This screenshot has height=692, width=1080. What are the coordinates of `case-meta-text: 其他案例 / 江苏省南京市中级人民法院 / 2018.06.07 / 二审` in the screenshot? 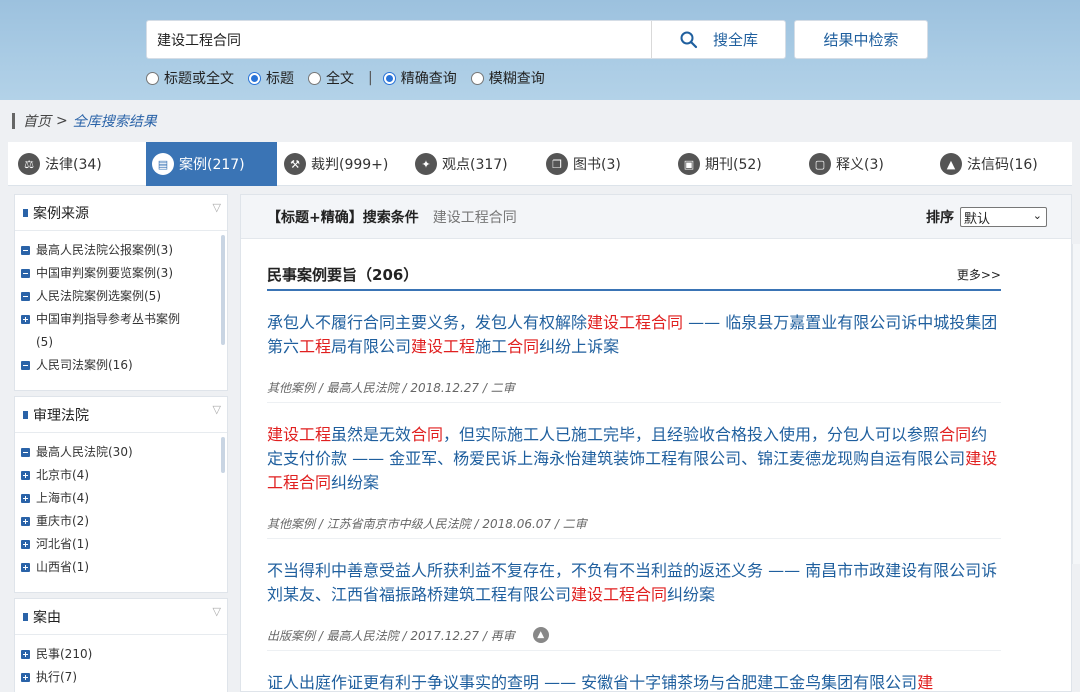 It's located at (427, 523).